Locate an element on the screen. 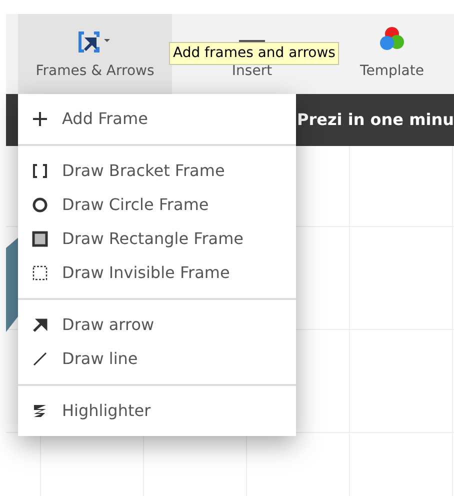 Image resolution: width=454 pixels, height=496 pixels. menu-item: Draw Invisible Frame is located at coordinates (157, 273).